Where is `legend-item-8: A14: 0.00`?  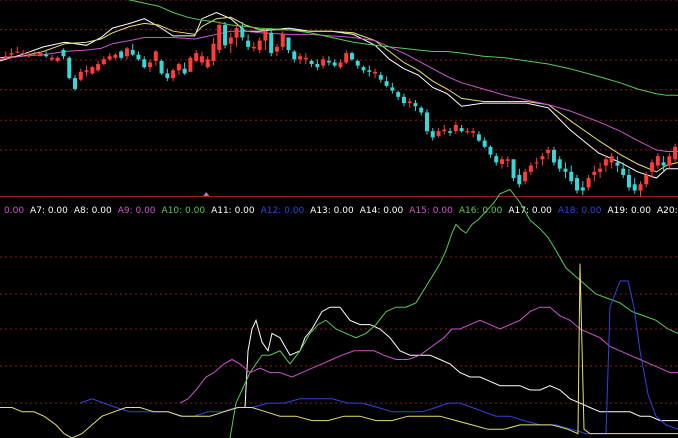
legend-item-8: A14: 0.00 is located at coordinates (382, 211).